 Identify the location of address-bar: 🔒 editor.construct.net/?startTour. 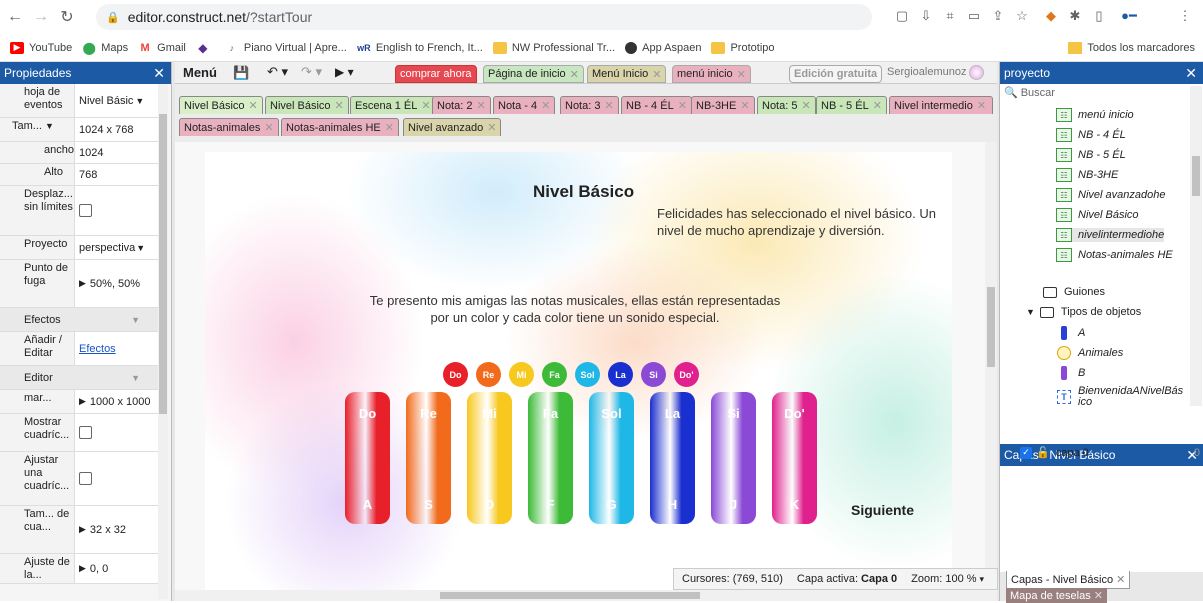
(484, 17).